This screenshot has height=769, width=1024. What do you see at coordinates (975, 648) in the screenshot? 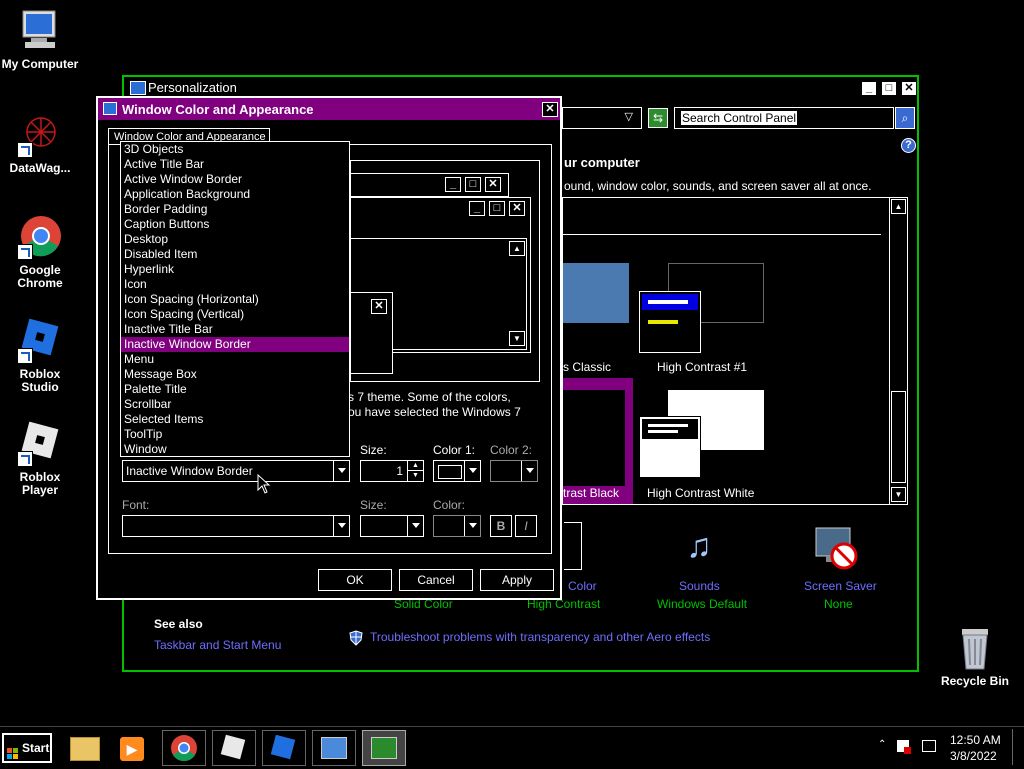
I see `recycle-bin-icon` at bounding box center [975, 648].